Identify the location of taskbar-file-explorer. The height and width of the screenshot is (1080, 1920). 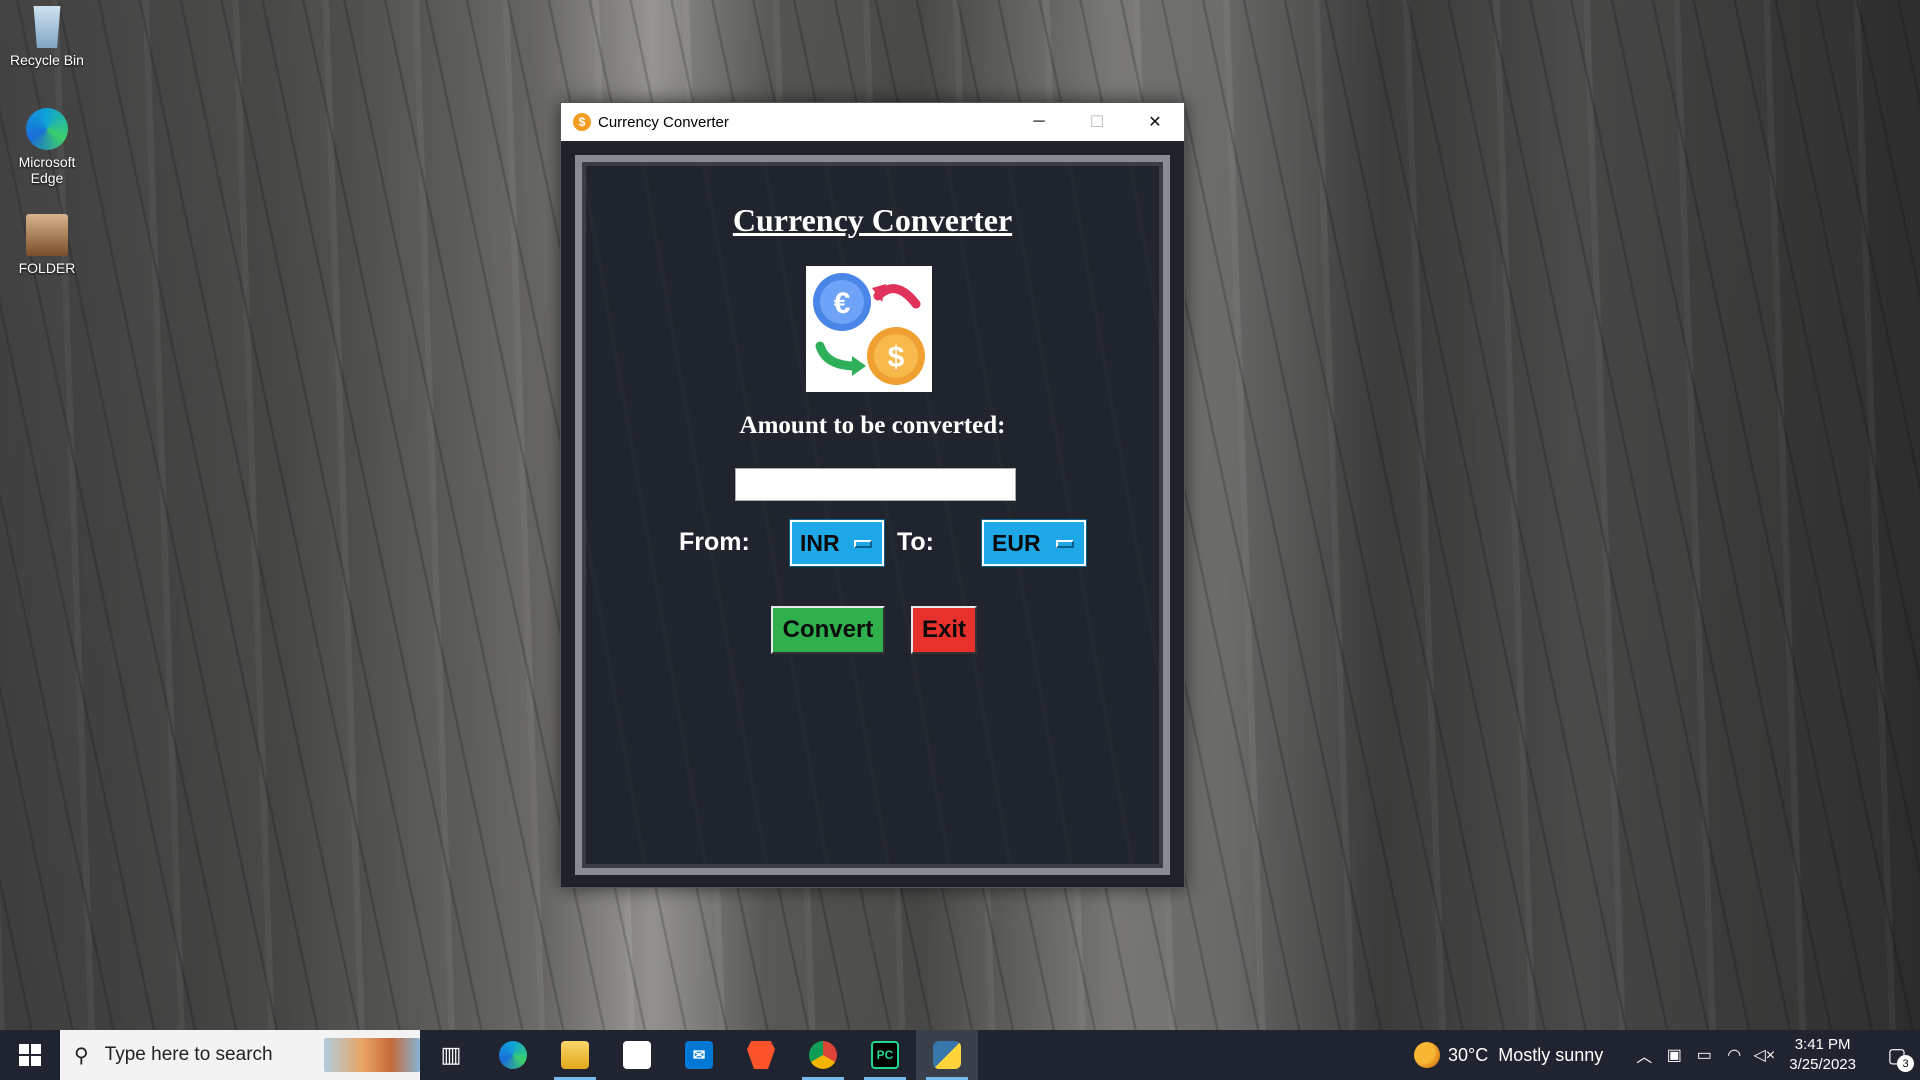
(575, 1055).